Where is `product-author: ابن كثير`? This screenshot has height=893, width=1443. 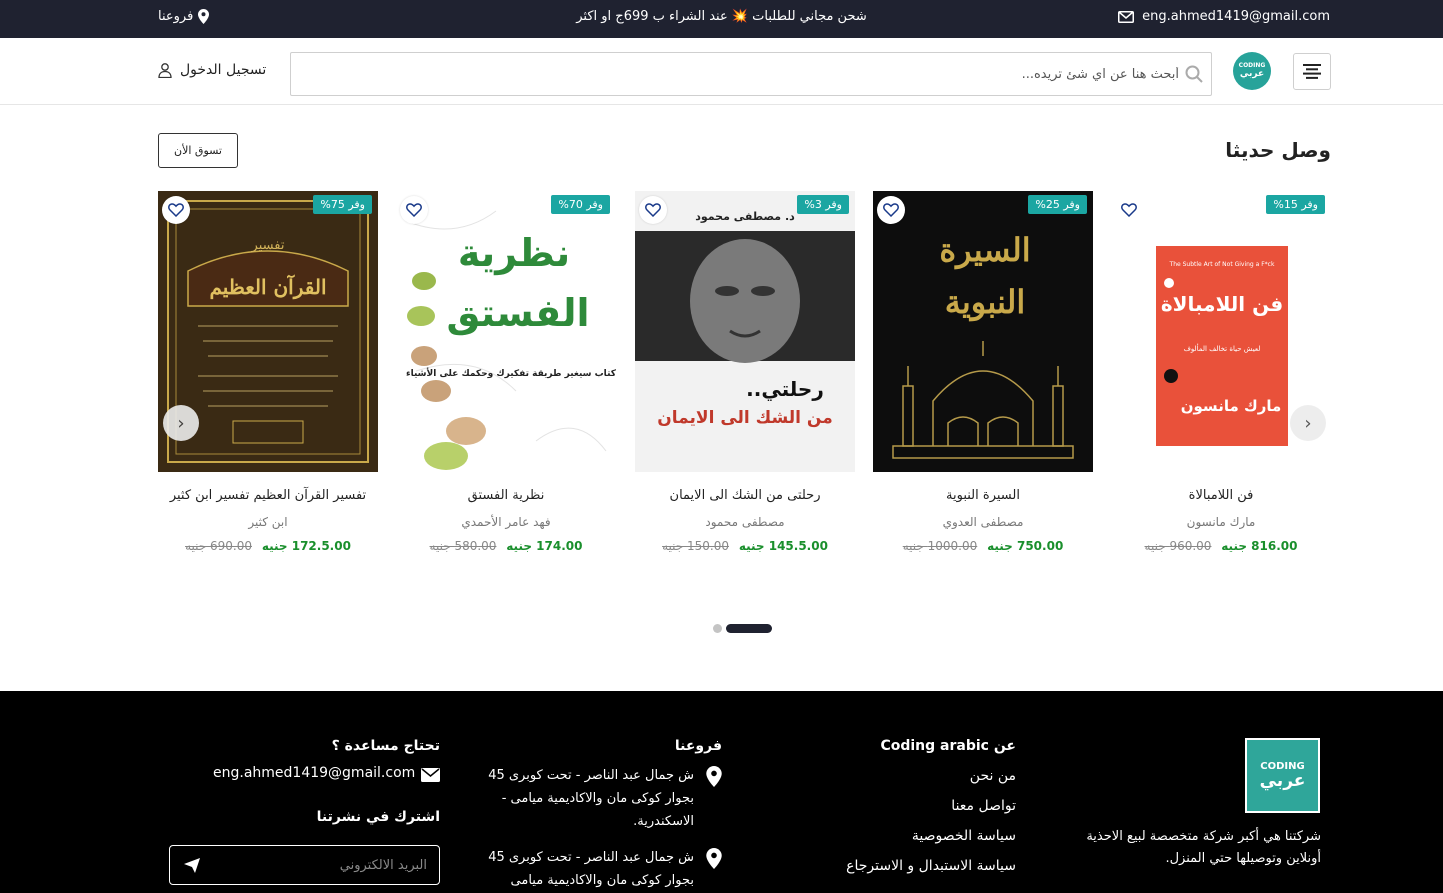 product-author: ابن كثير is located at coordinates (268, 522).